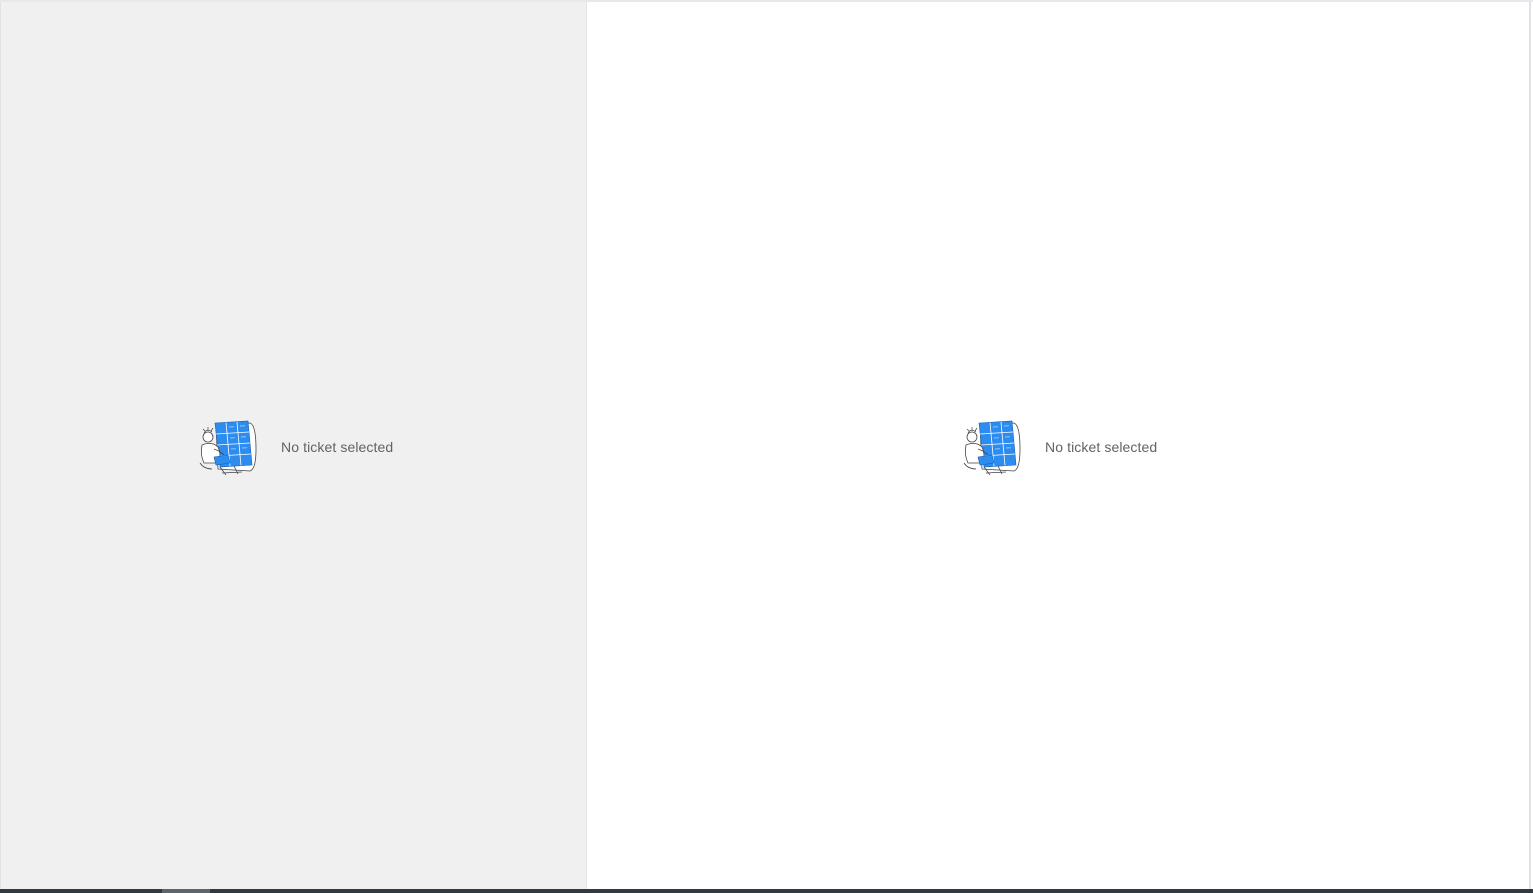  Describe the element at coordinates (186, 891) in the screenshot. I see `scrollbar-thumb` at that location.